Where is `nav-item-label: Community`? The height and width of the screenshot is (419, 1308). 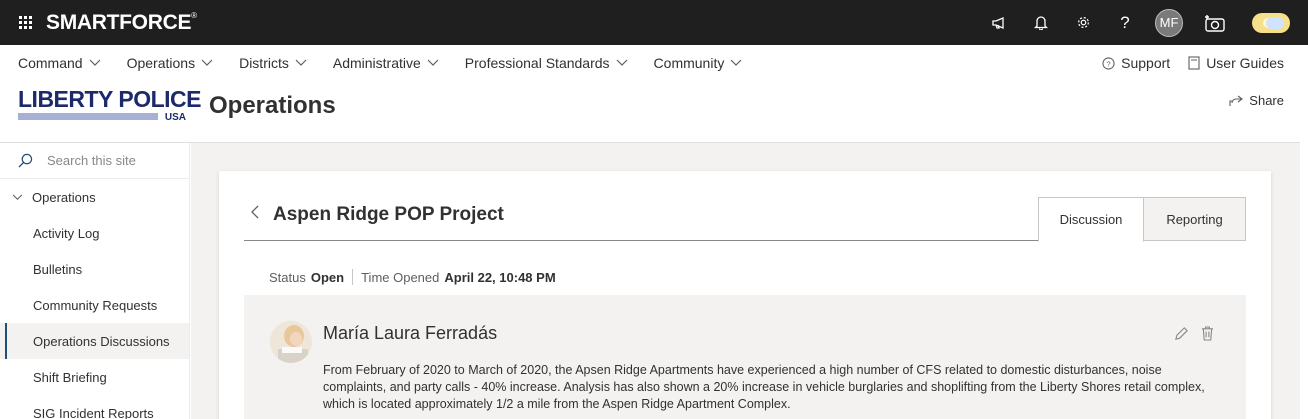
nav-item-label: Community is located at coordinates (689, 63).